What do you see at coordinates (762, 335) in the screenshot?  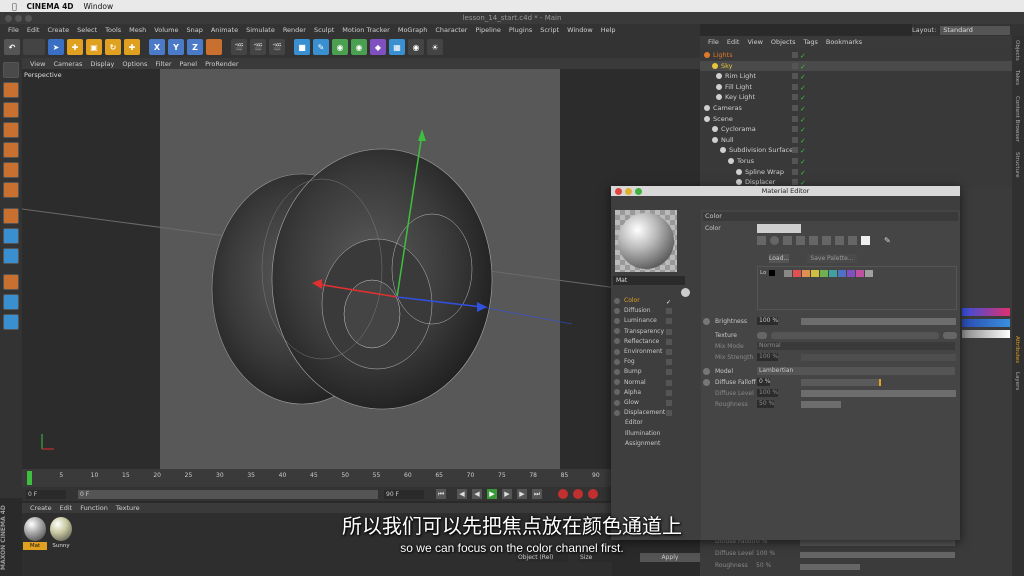 I see `texture-menu-icon` at bounding box center [762, 335].